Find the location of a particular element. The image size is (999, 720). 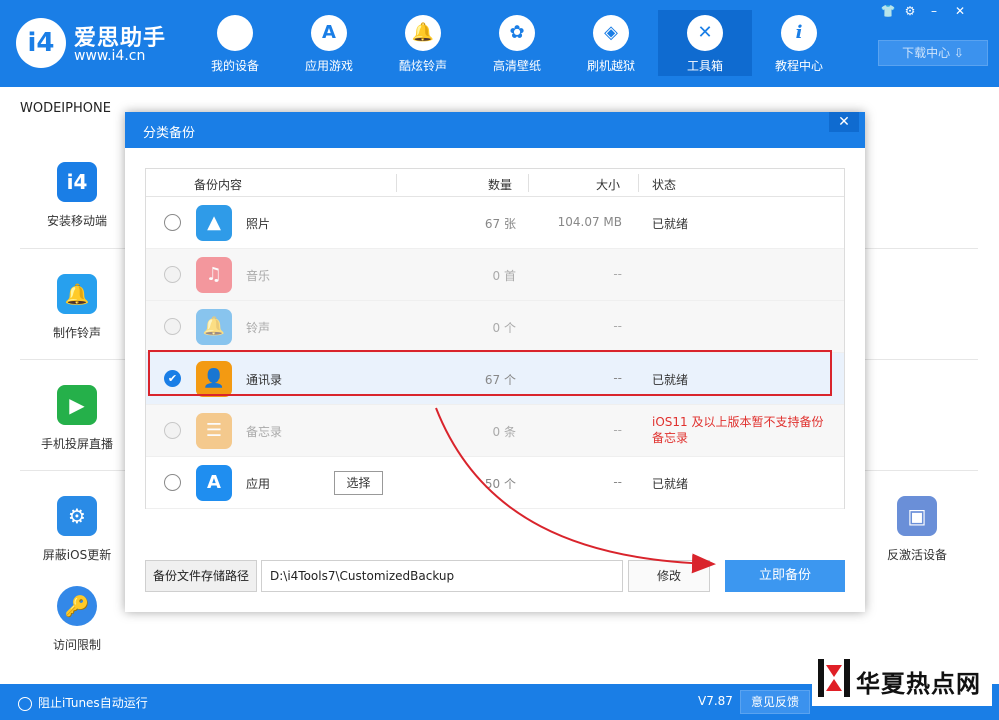

tablet-icon: ▣ is located at coordinates (917, 516).